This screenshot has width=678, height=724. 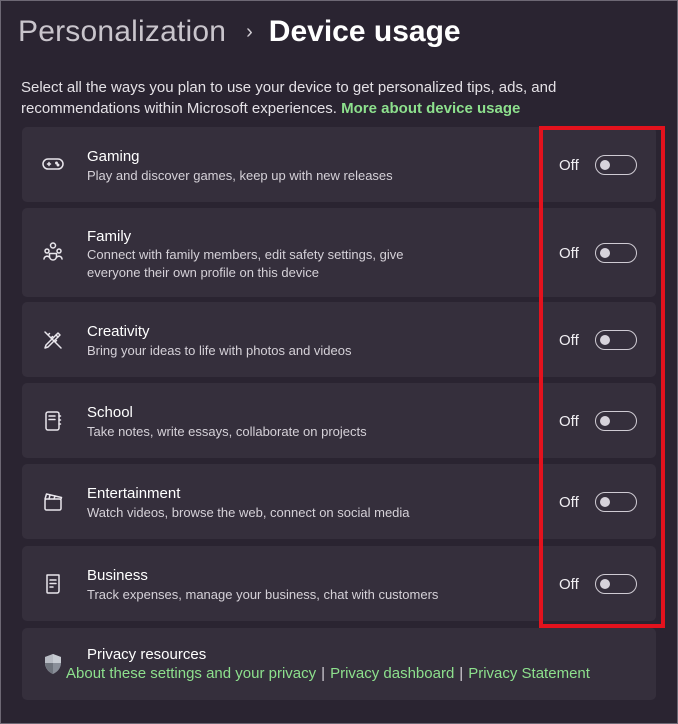 I want to click on setting-title-entertainment: Entertainment, so click(x=134, y=493).